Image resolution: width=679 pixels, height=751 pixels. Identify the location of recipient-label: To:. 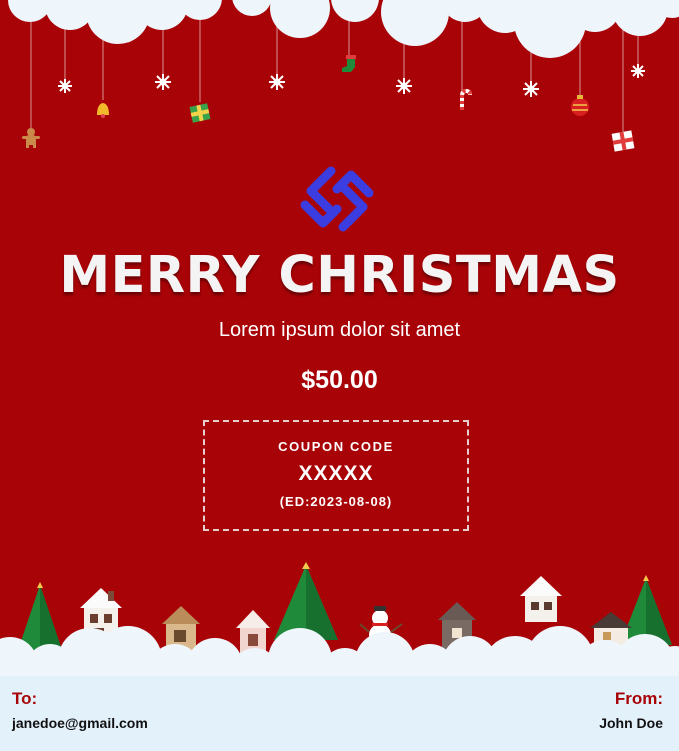
(25, 698).